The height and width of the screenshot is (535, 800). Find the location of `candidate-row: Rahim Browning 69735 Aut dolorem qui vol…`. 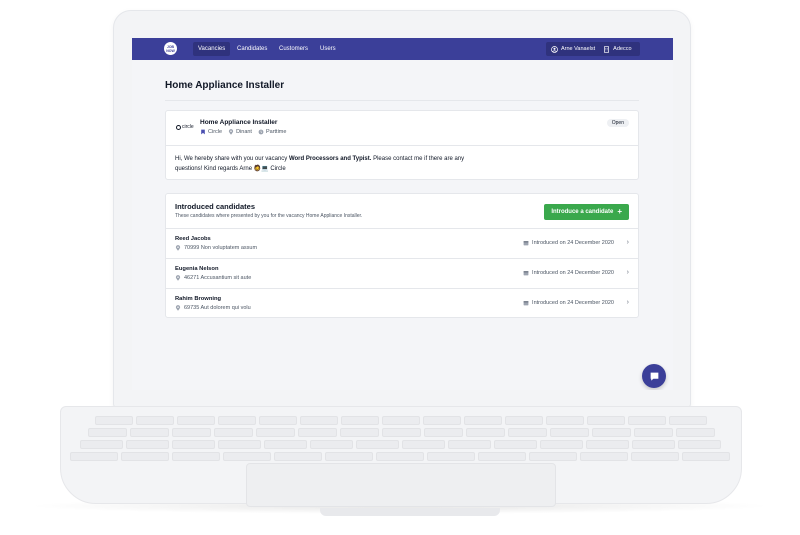

candidate-row: Rahim Browning 69735 Aut dolorem qui vol… is located at coordinates (402, 303).